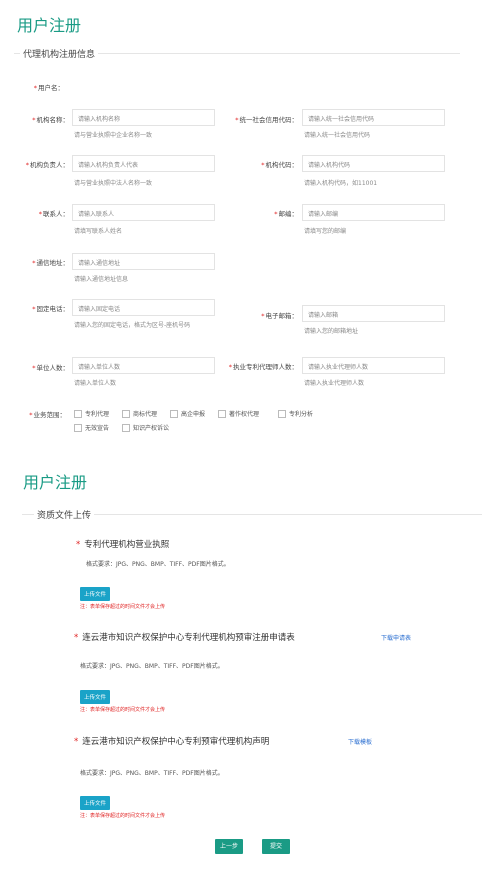  I want to click on agent-count-label: *执业专利代理师人数：, so click(263, 367).